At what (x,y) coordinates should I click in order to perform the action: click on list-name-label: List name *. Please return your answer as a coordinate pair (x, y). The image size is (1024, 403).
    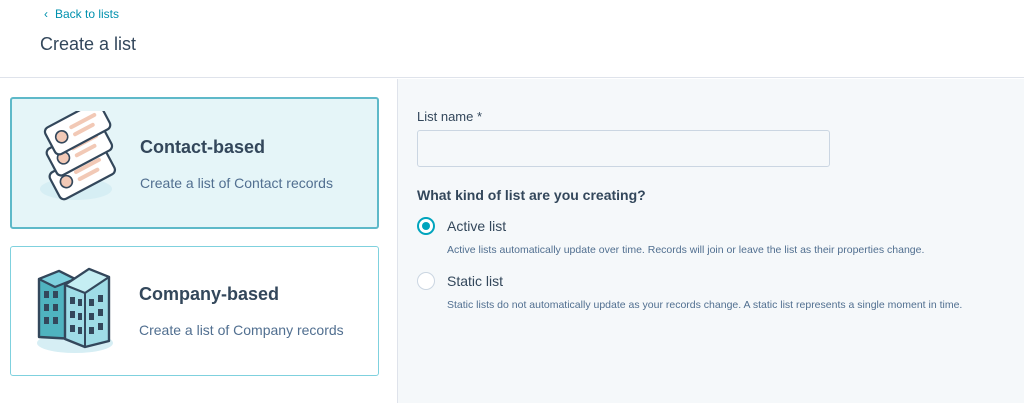
    Looking at the image, I should click on (450, 116).